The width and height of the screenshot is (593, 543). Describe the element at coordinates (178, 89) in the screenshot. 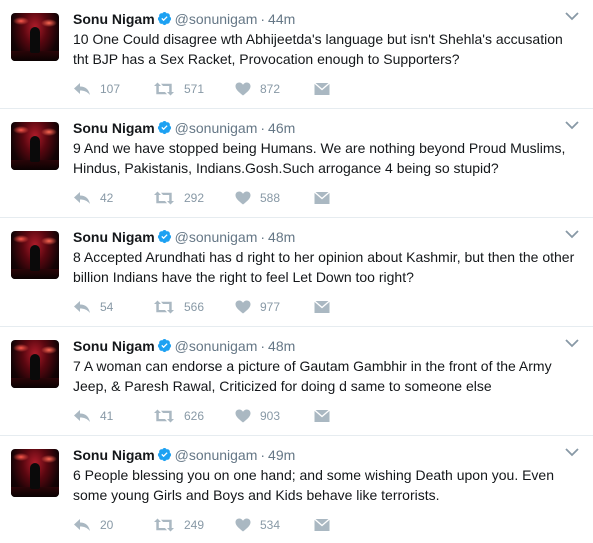

I see `retweet-button: 571` at that location.